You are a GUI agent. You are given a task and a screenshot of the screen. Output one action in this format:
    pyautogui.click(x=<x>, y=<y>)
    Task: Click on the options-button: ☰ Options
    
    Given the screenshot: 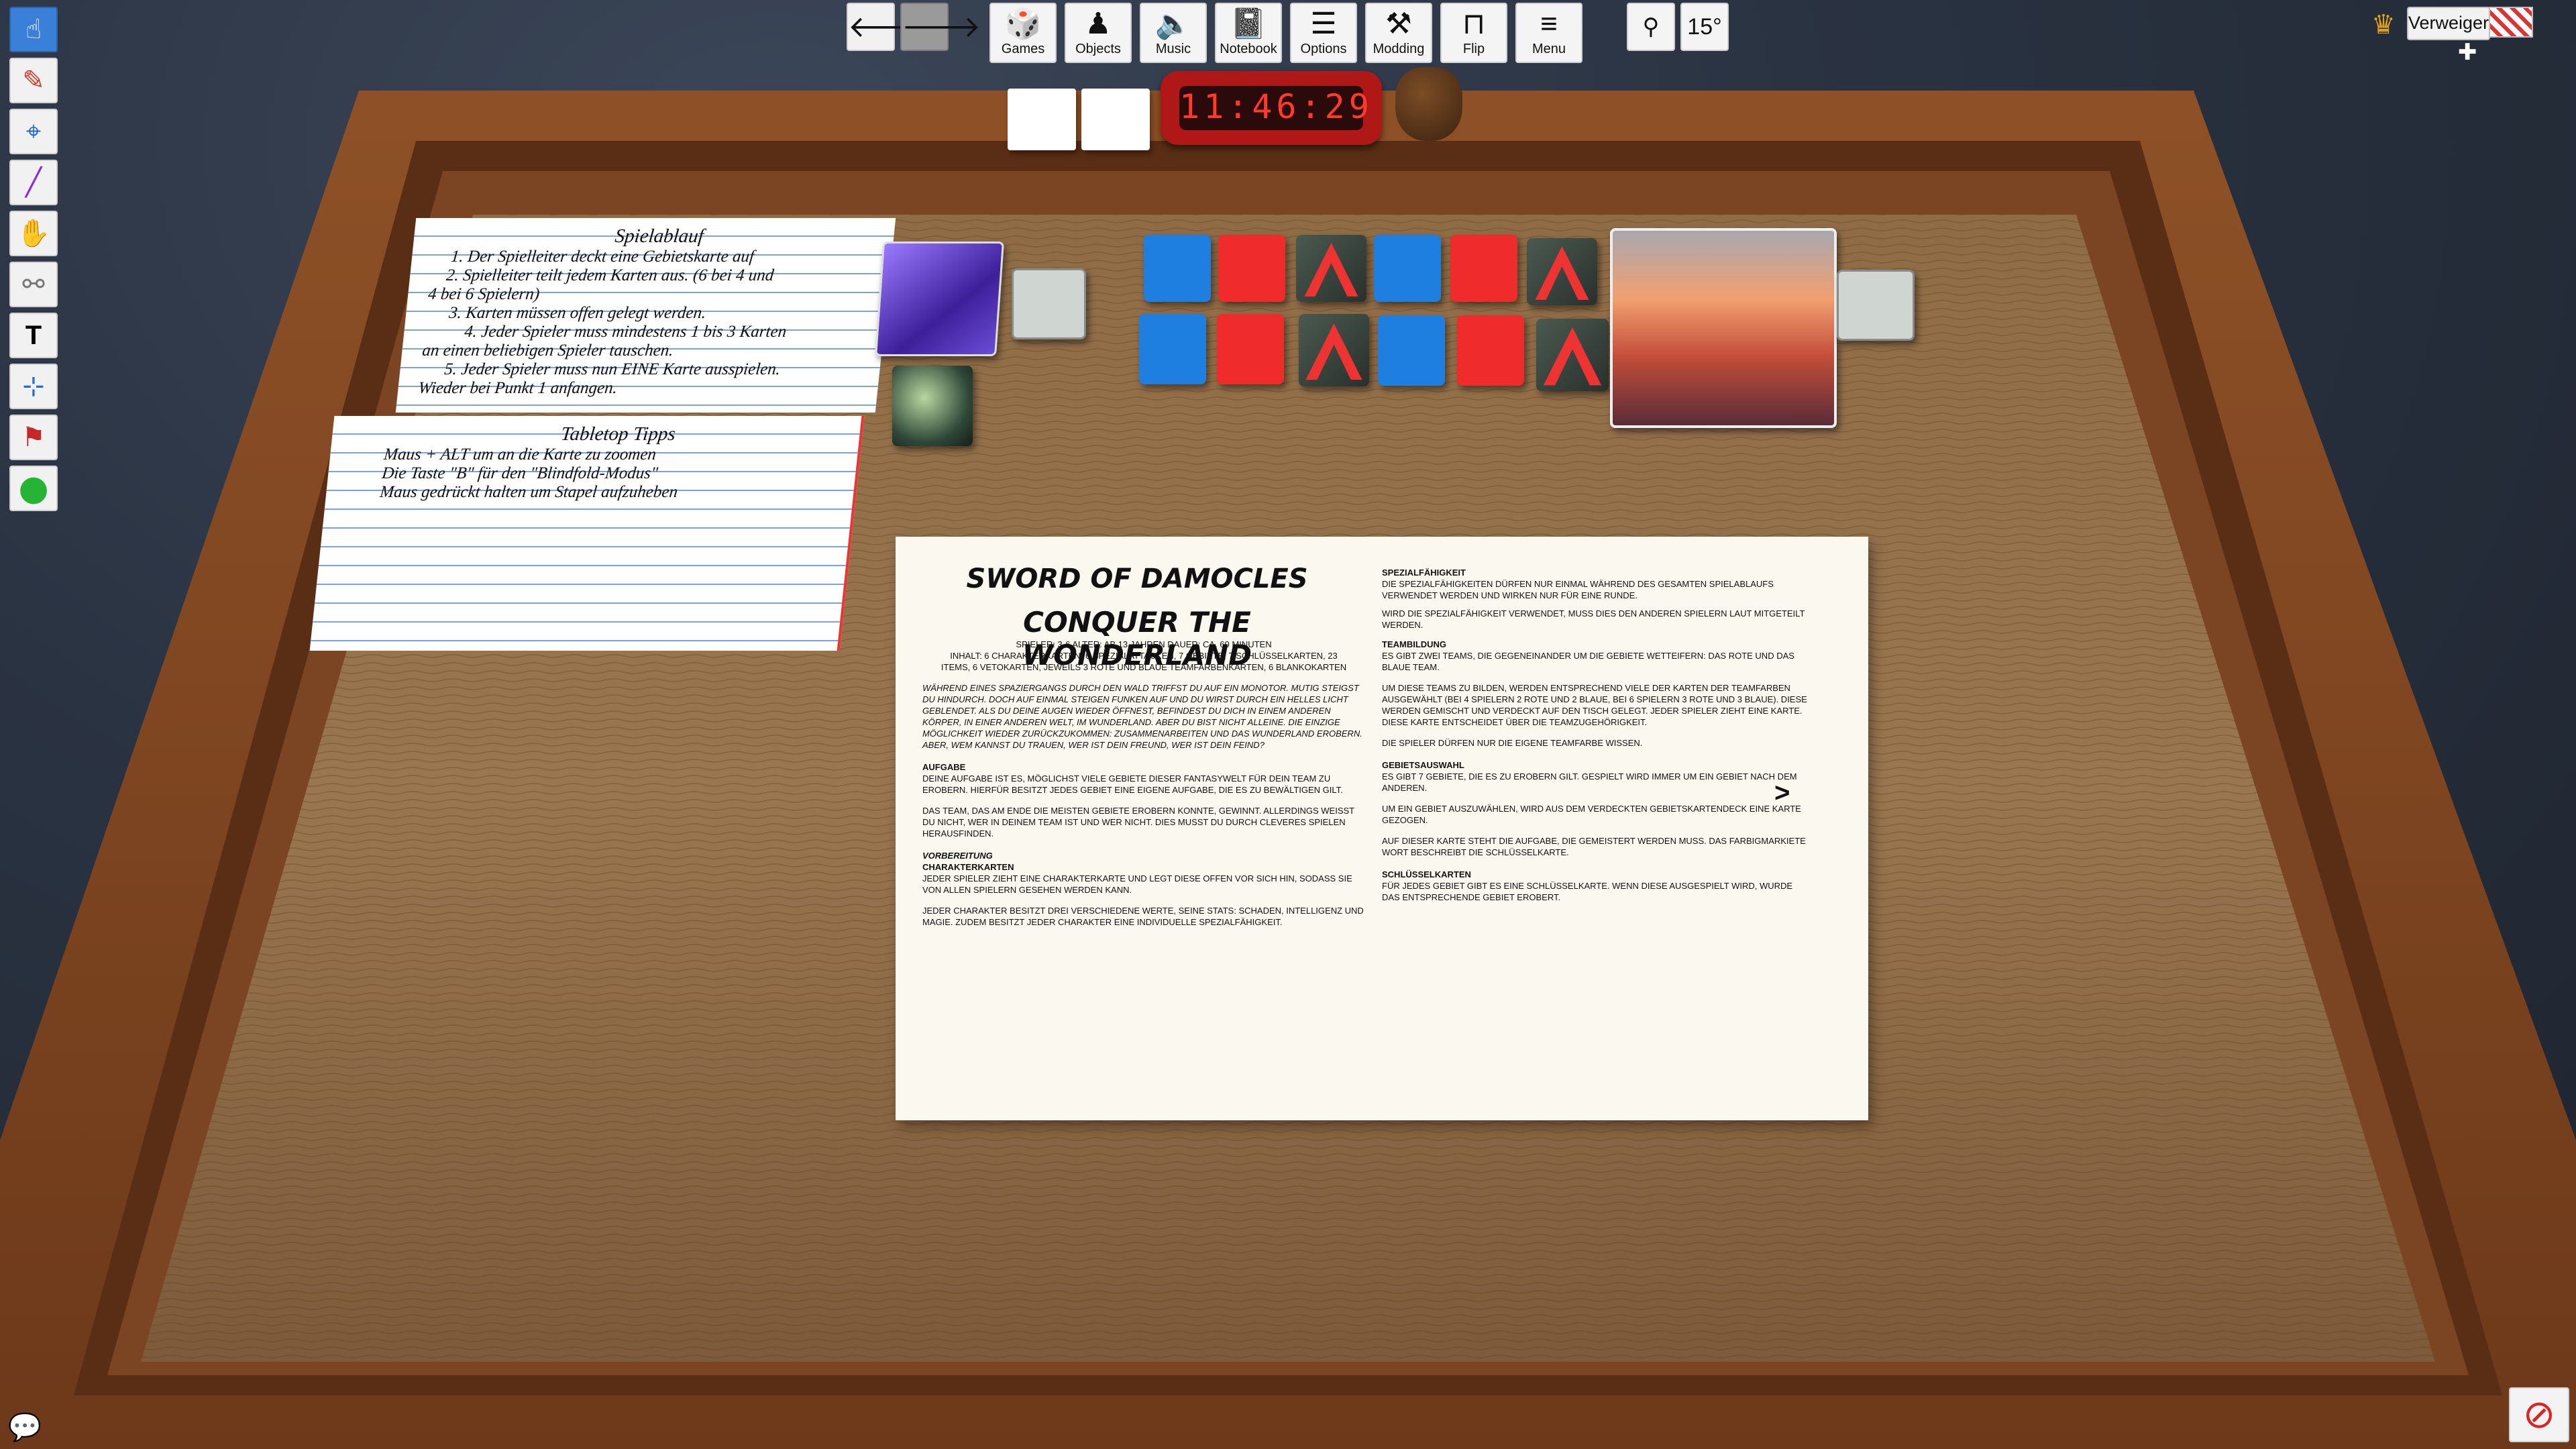 What is the action you would take?
    pyautogui.click(x=1323, y=33)
    